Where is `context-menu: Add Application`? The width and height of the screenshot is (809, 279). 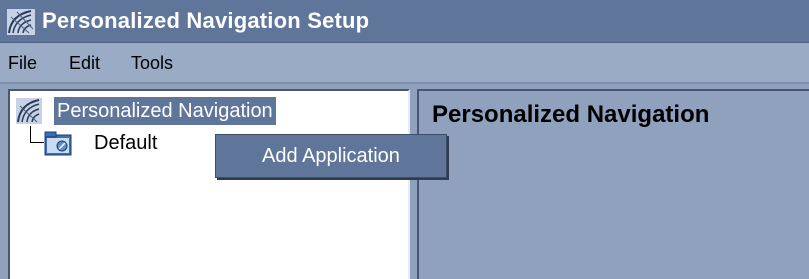
context-menu: Add Application is located at coordinates (331, 156).